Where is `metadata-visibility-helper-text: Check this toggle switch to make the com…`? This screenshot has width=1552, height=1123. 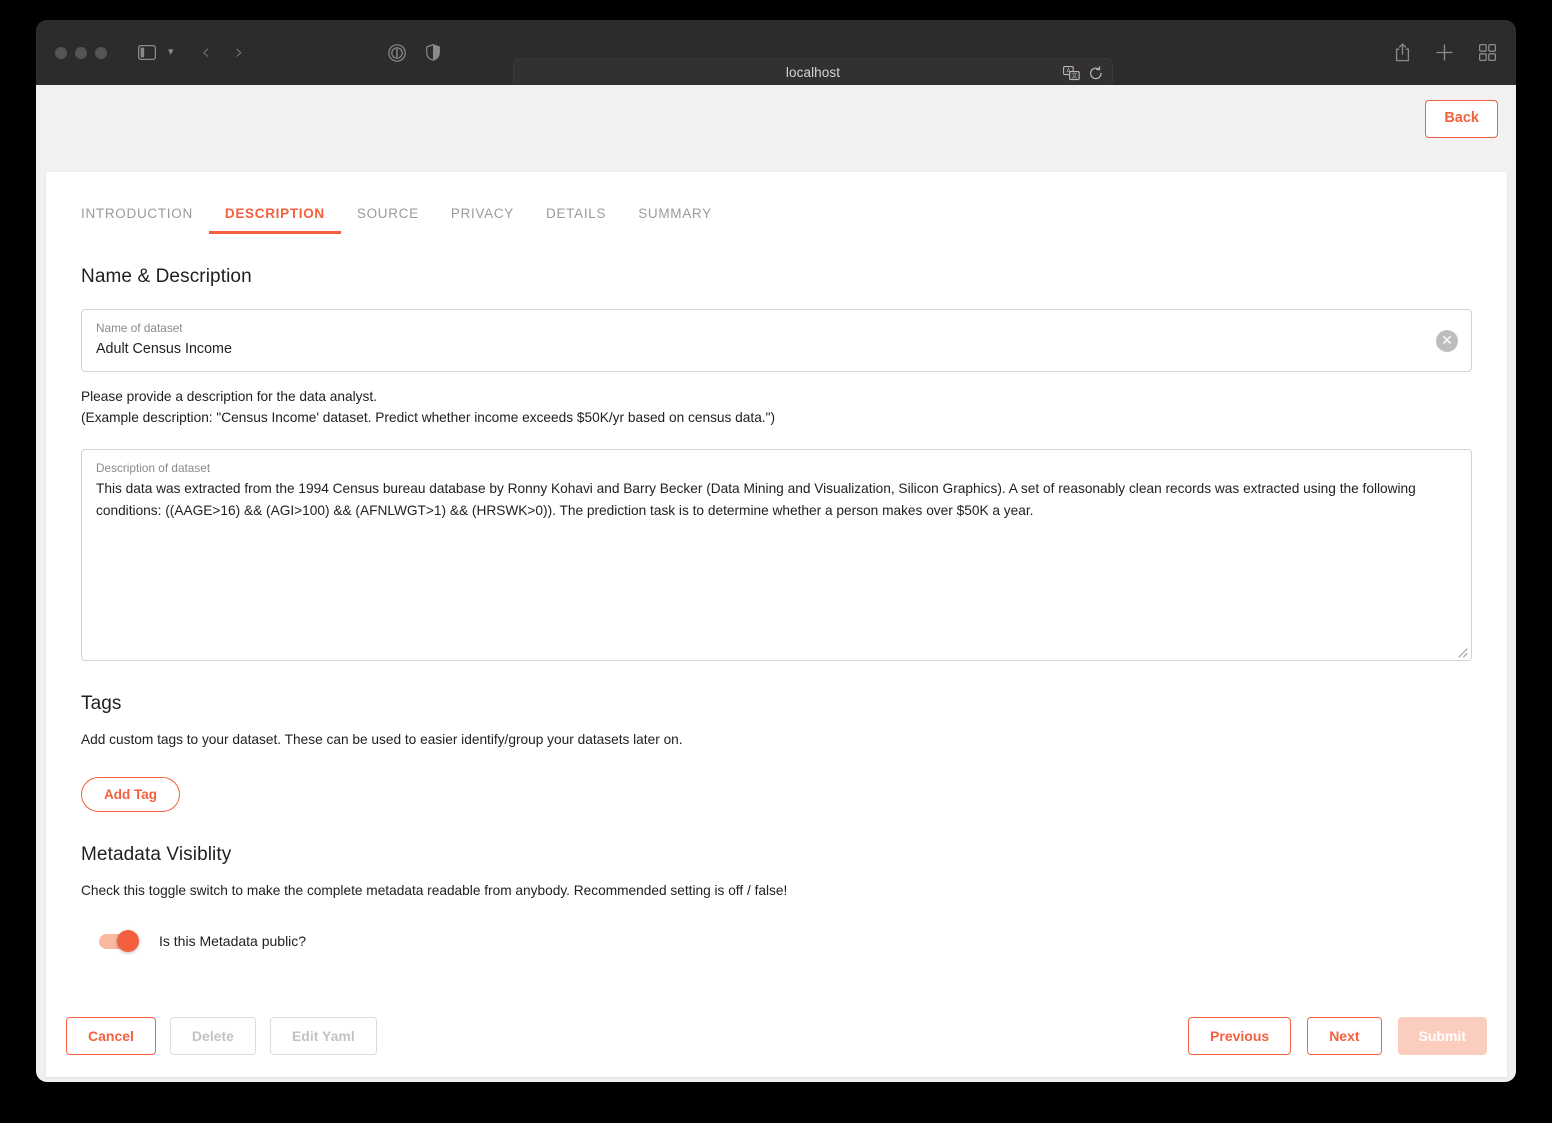
metadata-visibility-helper-text: Check this toggle switch to make the com… is located at coordinates (434, 890).